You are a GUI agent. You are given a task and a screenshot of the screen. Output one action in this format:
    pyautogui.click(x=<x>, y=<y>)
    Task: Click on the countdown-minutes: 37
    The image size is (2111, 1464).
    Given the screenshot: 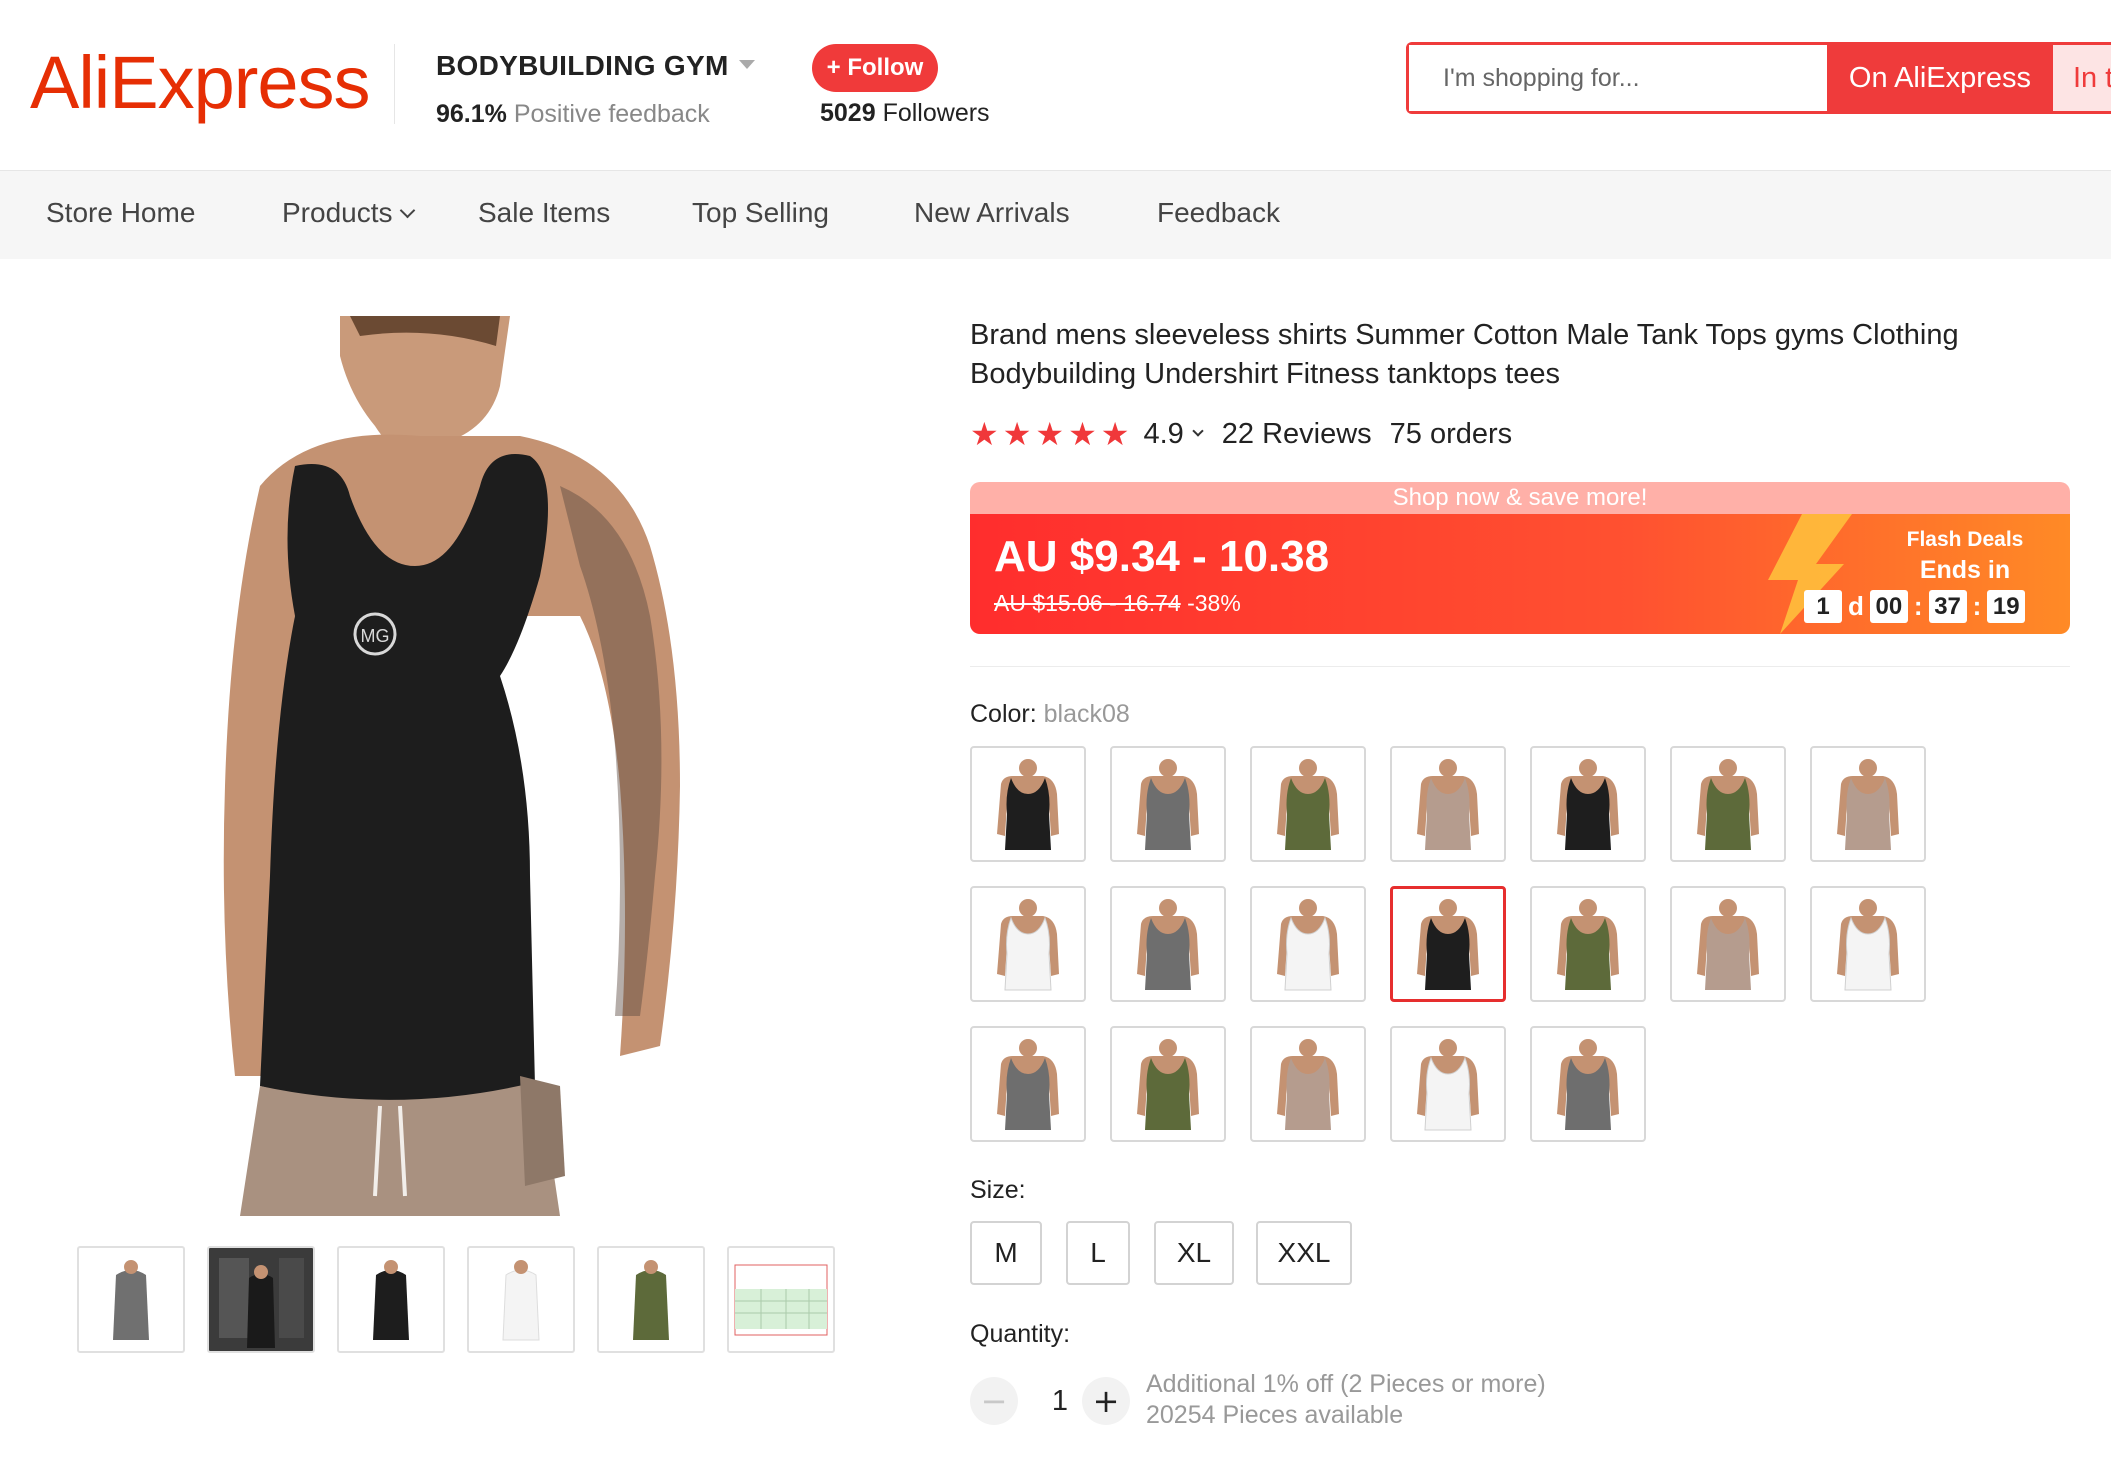 What is the action you would take?
    pyautogui.click(x=1947, y=606)
    